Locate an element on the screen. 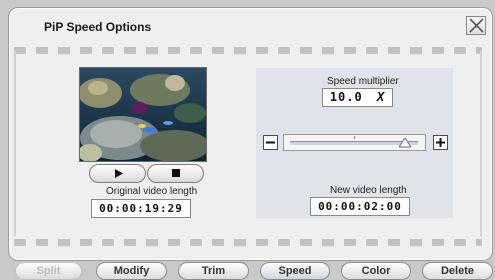 Image resolution: width=495 pixels, height=280 pixels. stop-icon is located at coordinates (176, 173).